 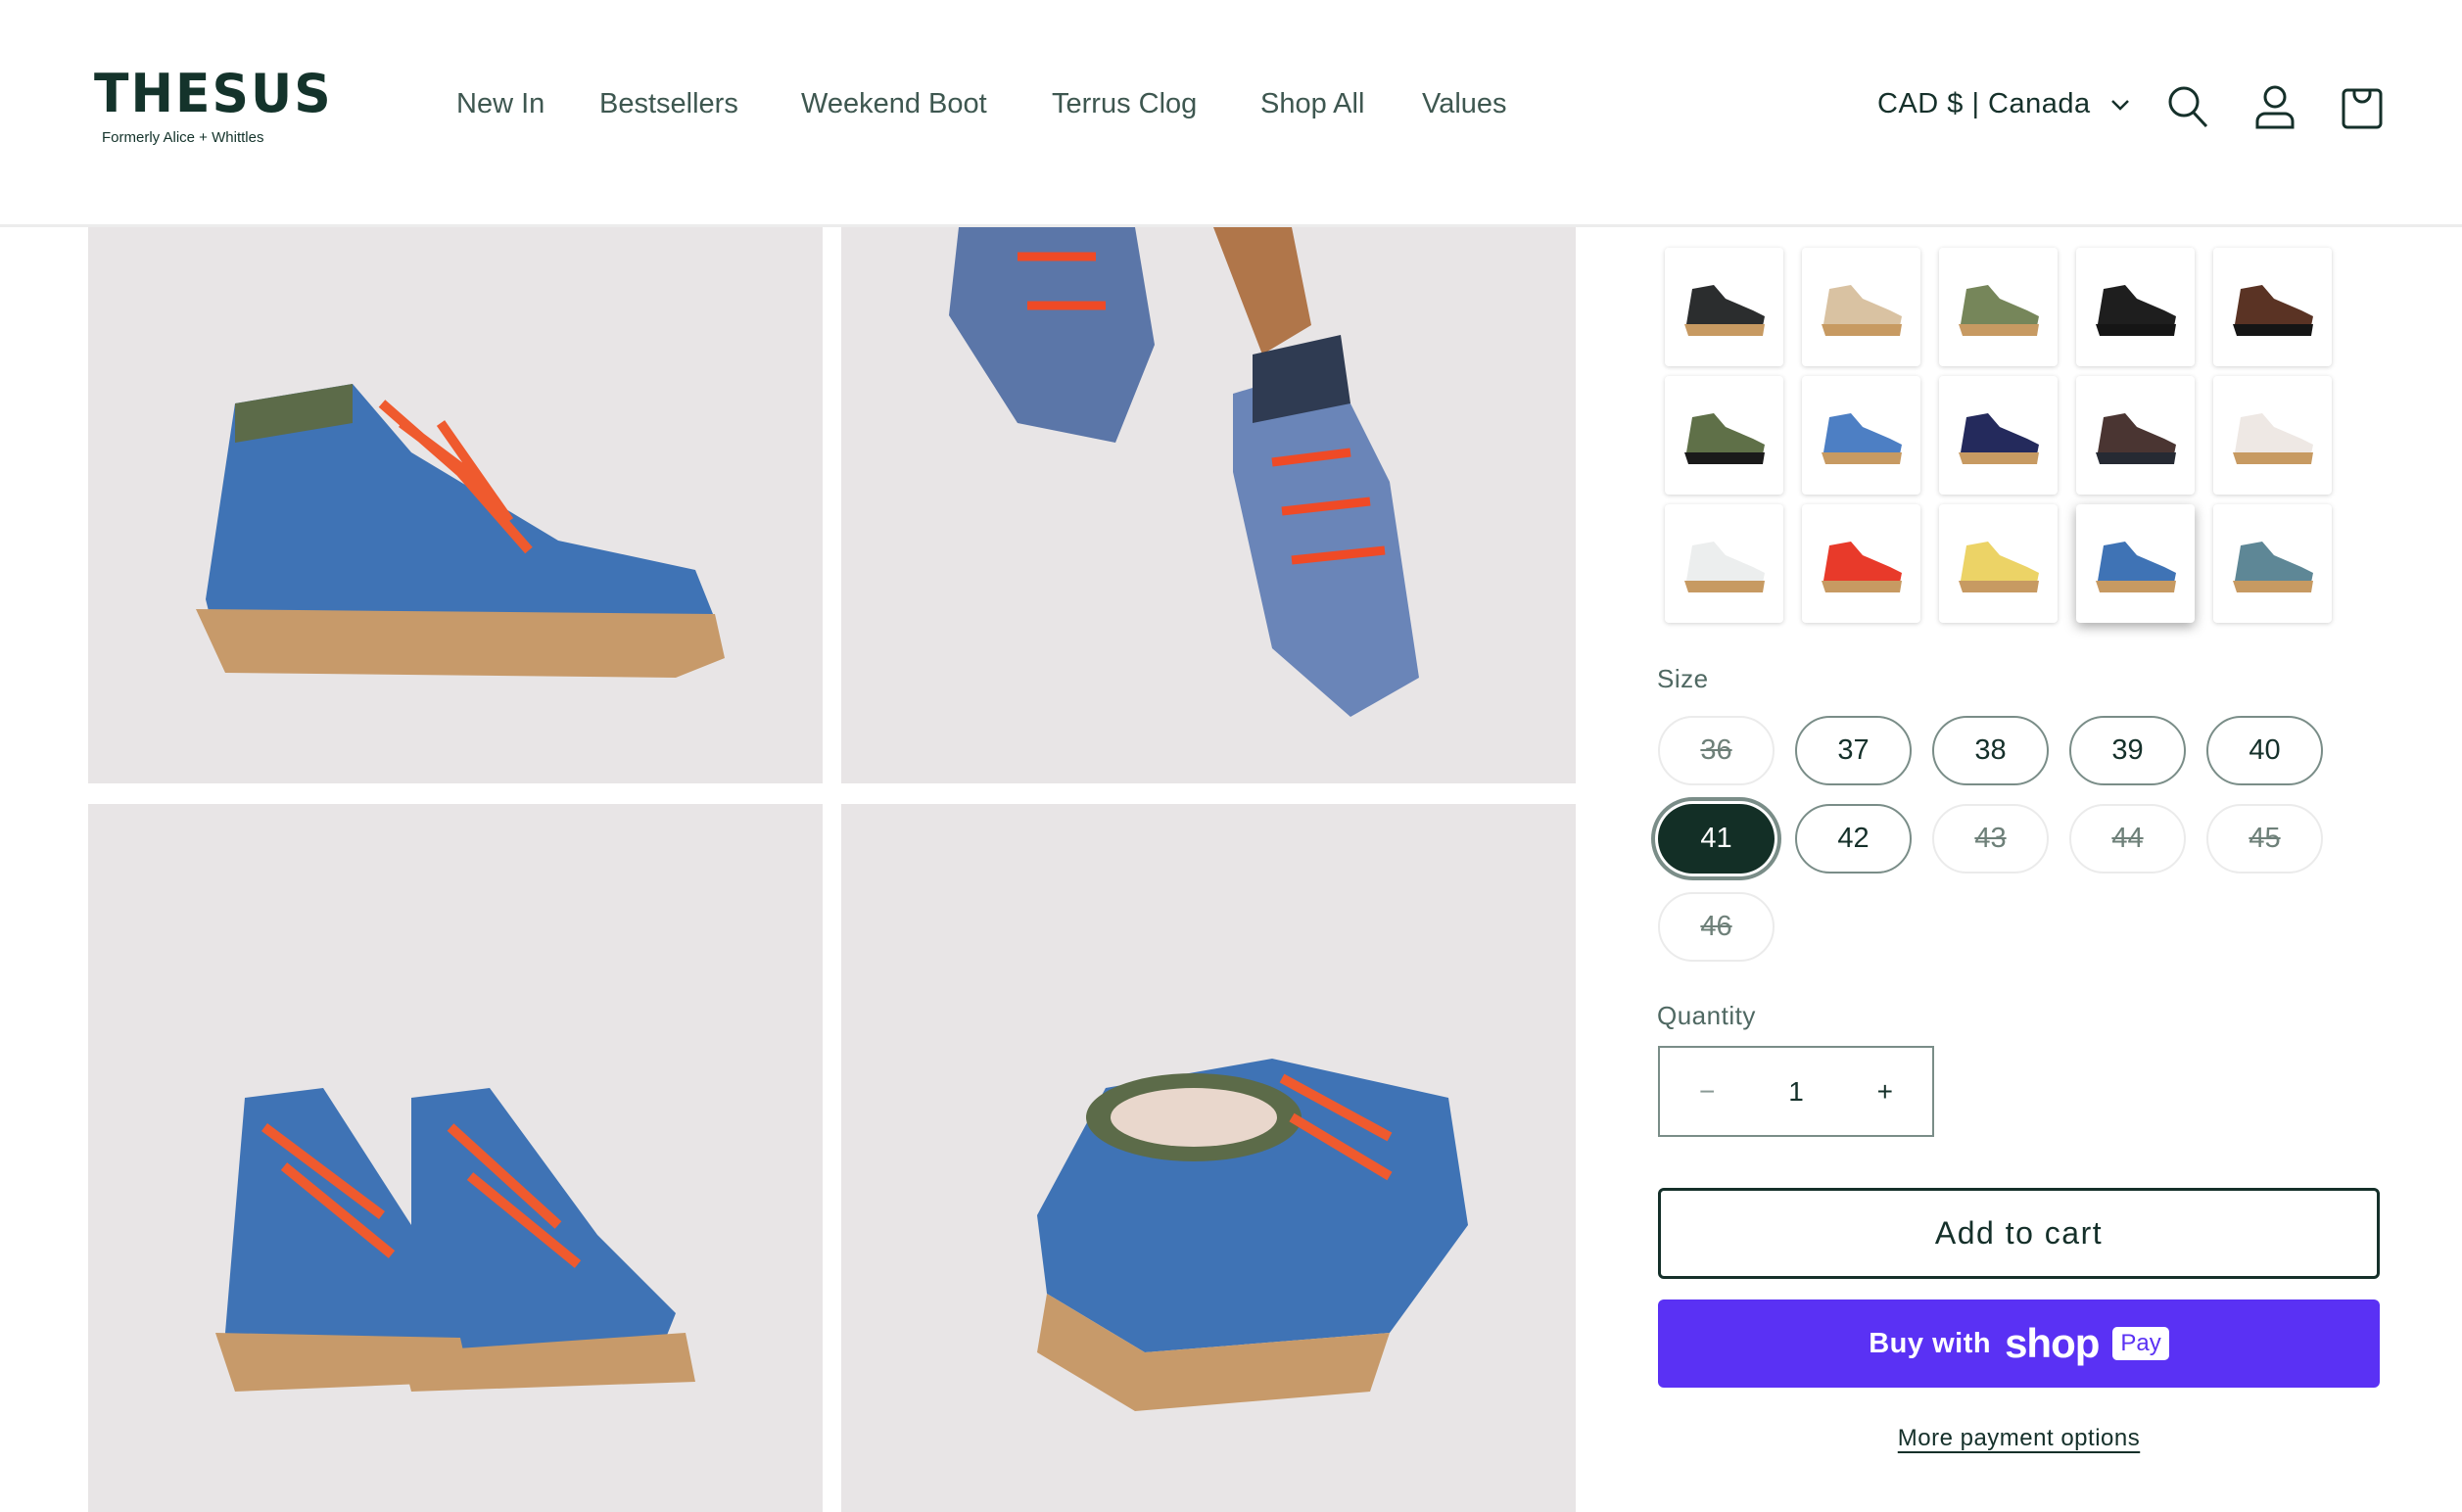 I want to click on shop-pay-logo: shop, so click(x=2052, y=1343).